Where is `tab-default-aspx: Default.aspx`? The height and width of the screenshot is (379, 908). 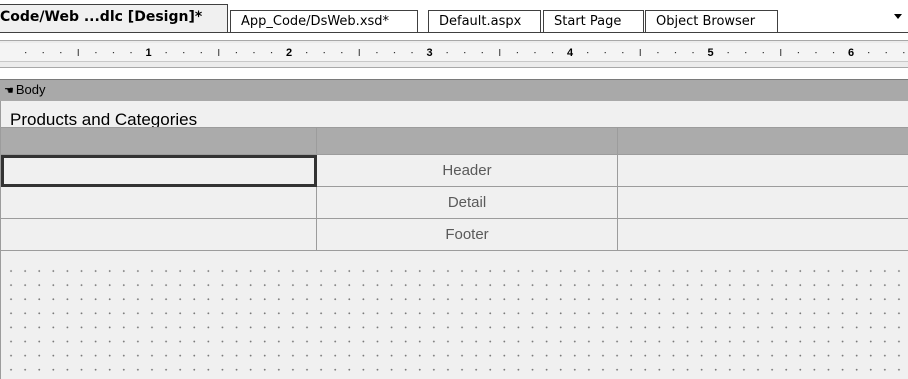 tab-default-aspx: Default.aspx is located at coordinates (484, 21).